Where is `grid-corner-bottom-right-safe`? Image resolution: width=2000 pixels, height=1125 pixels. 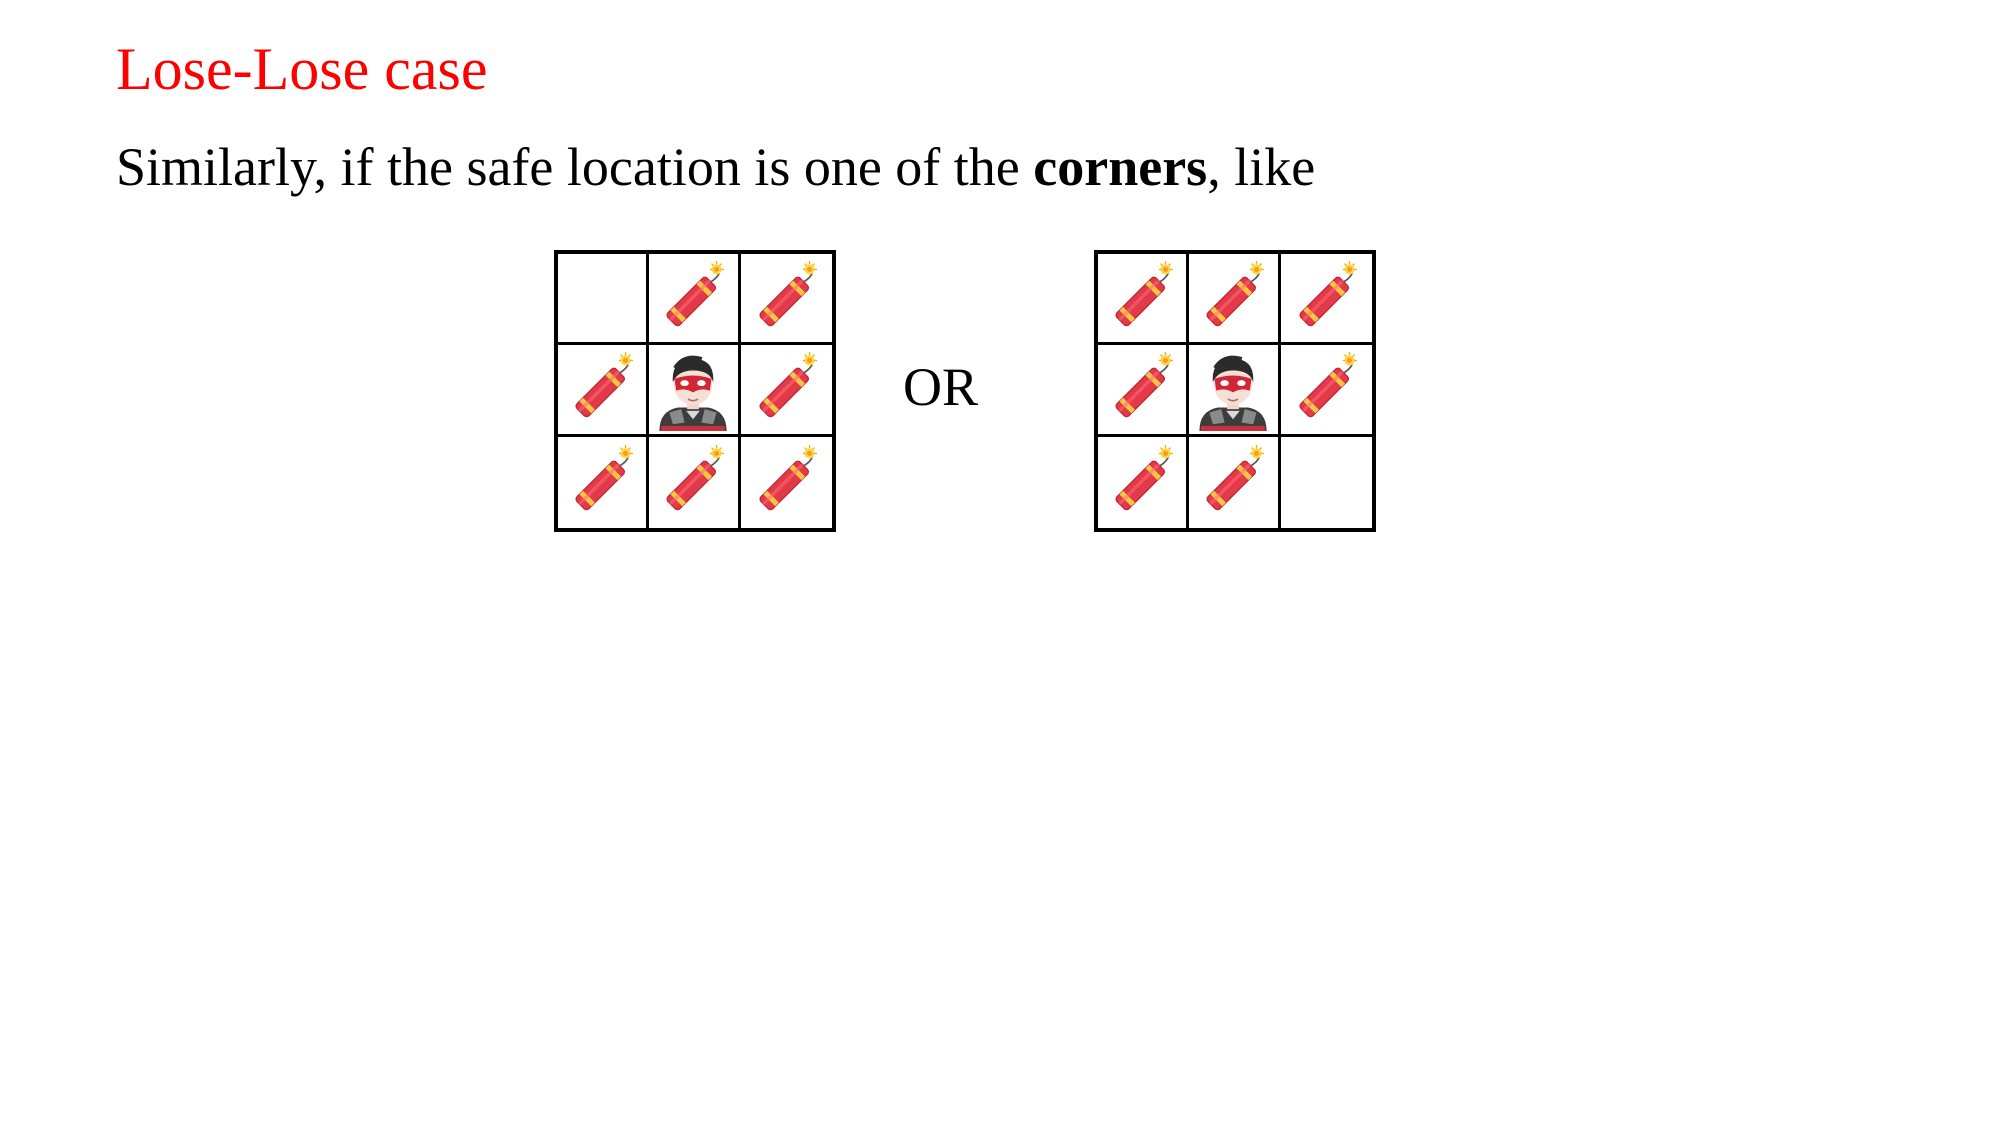
grid-corner-bottom-right-safe is located at coordinates (1235, 391).